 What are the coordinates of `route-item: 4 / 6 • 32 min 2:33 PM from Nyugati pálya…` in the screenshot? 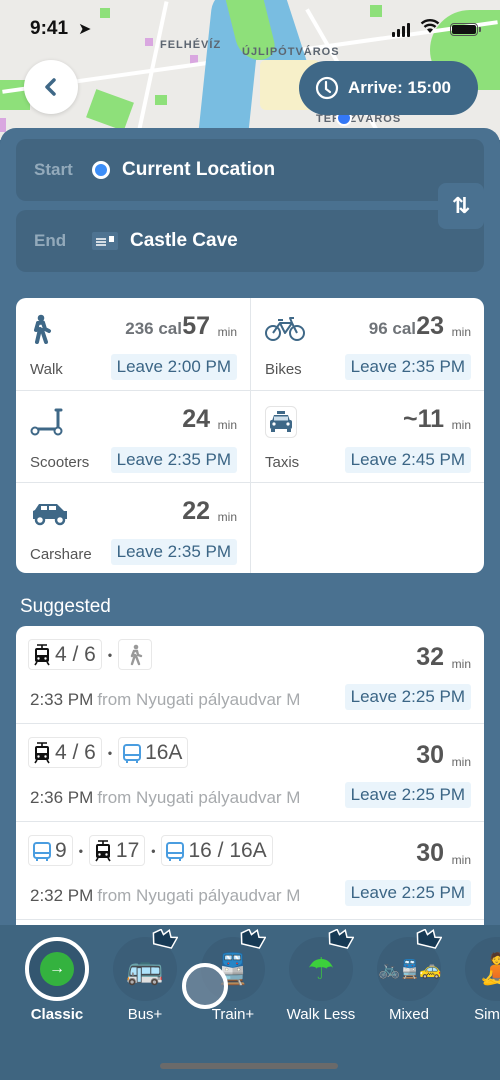 It's located at (250, 675).